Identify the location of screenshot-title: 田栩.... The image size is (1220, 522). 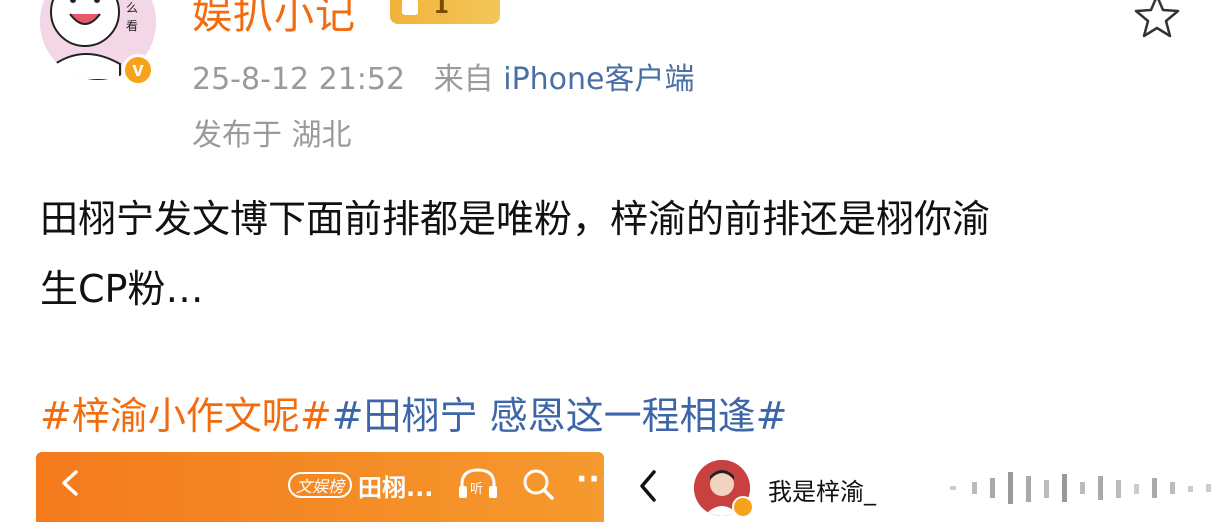
(396, 488).